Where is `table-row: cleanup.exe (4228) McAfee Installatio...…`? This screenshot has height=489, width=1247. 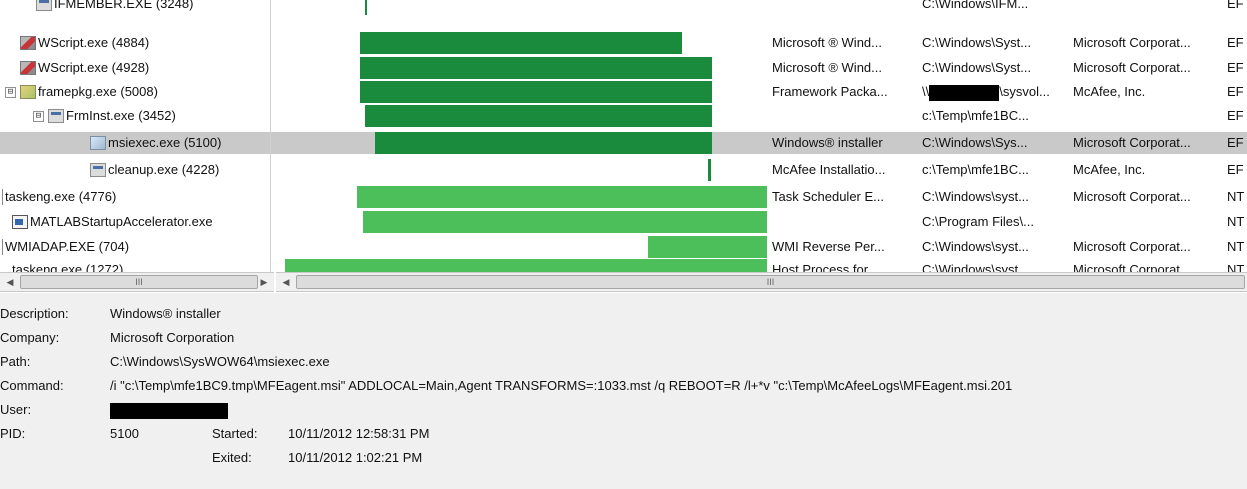 table-row: cleanup.exe (4228) McAfee Installatio...… is located at coordinates (623, 170).